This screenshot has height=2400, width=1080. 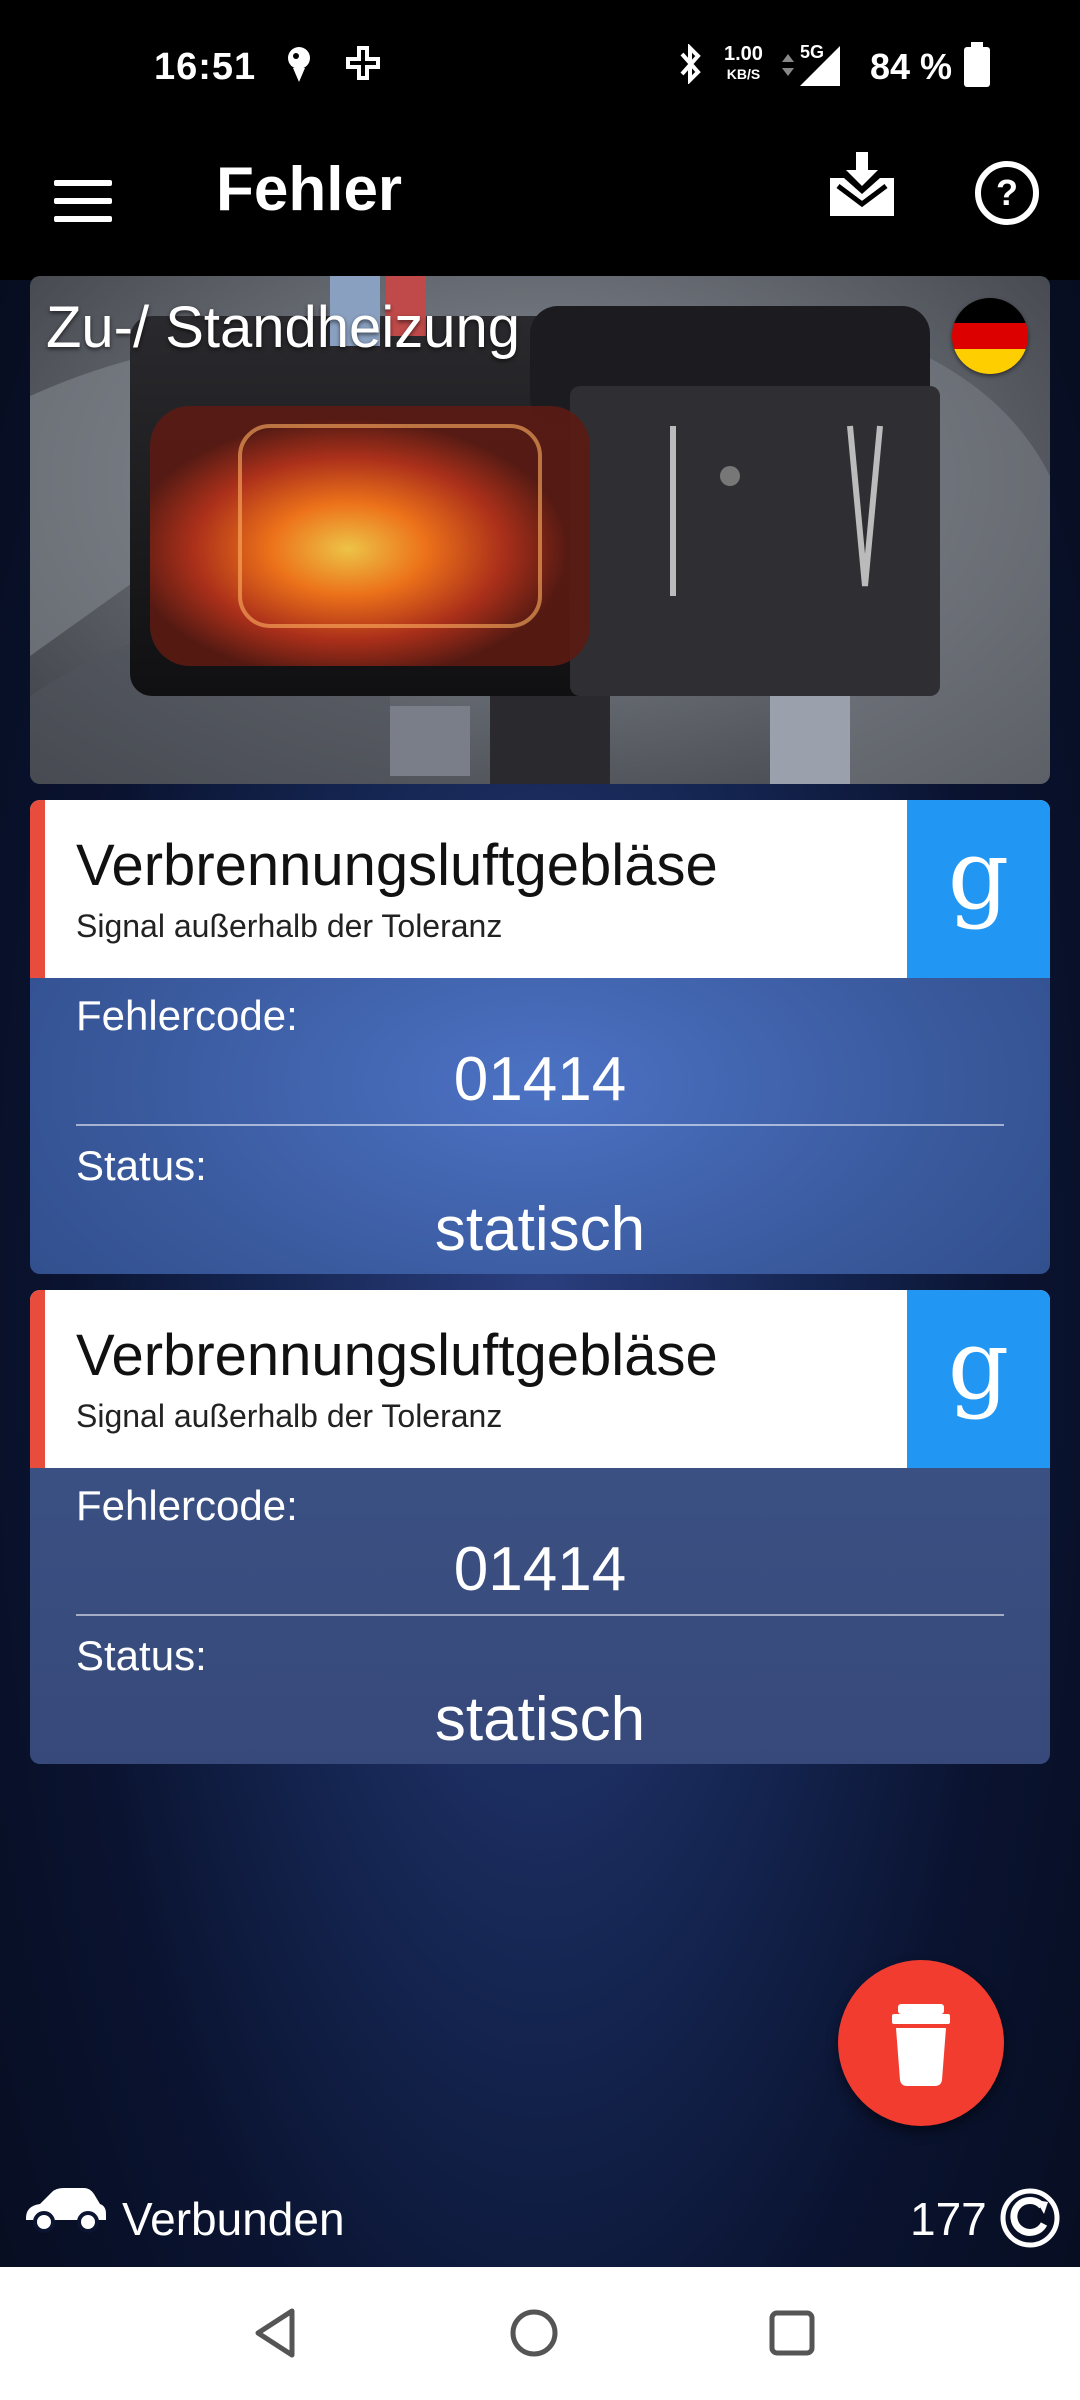 What do you see at coordinates (990, 336) in the screenshot?
I see `germany-flag-icon` at bounding box center [990, 336].